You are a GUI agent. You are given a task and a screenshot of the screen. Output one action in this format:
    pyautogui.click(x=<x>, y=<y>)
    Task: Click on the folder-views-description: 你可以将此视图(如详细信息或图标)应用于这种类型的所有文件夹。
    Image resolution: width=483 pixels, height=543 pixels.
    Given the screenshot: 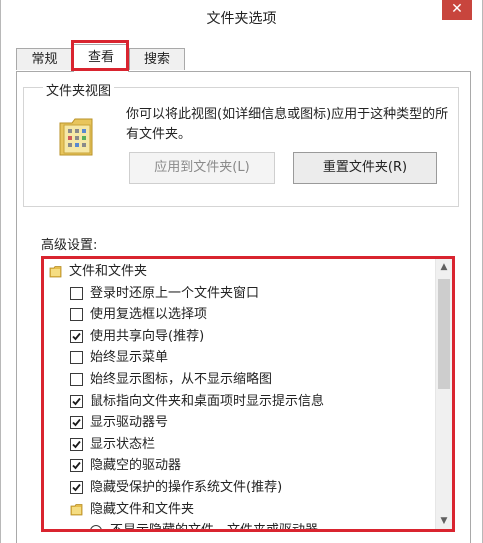 What is the action you would take?
    pyautogui.click(x=287, y=124)
    